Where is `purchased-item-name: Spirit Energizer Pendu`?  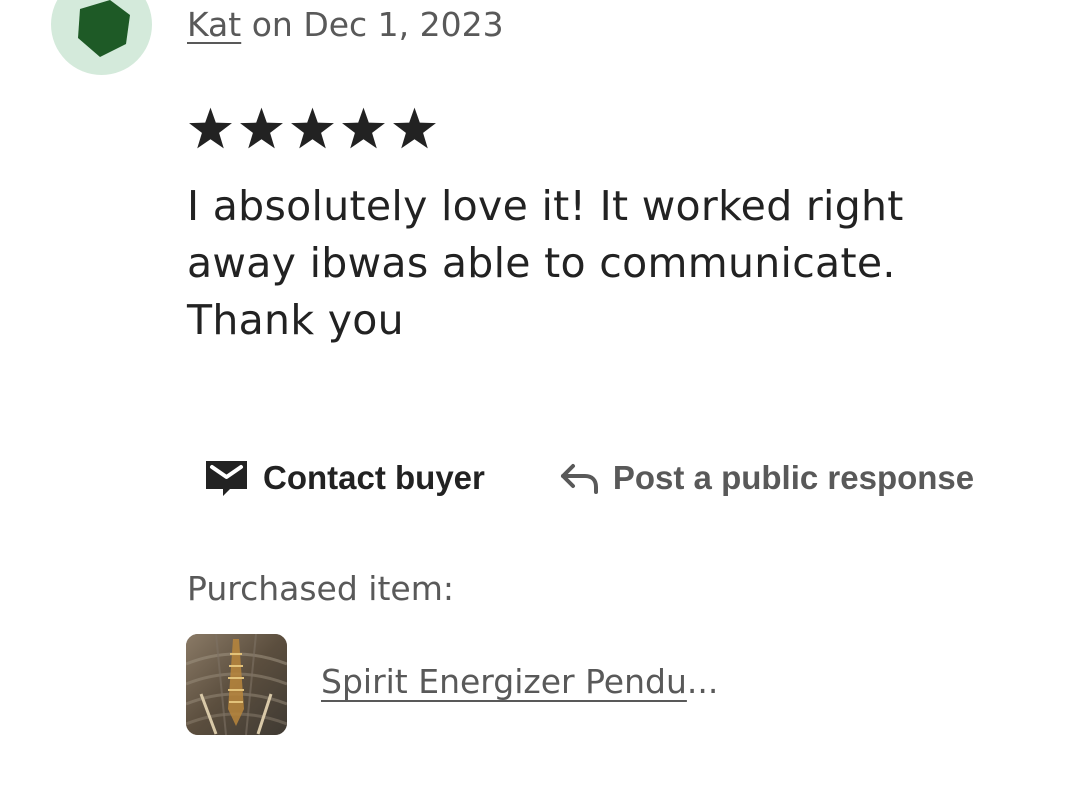
purchased-item-name: Spirit Energizer Pendu is located at coordinates (504, 681).